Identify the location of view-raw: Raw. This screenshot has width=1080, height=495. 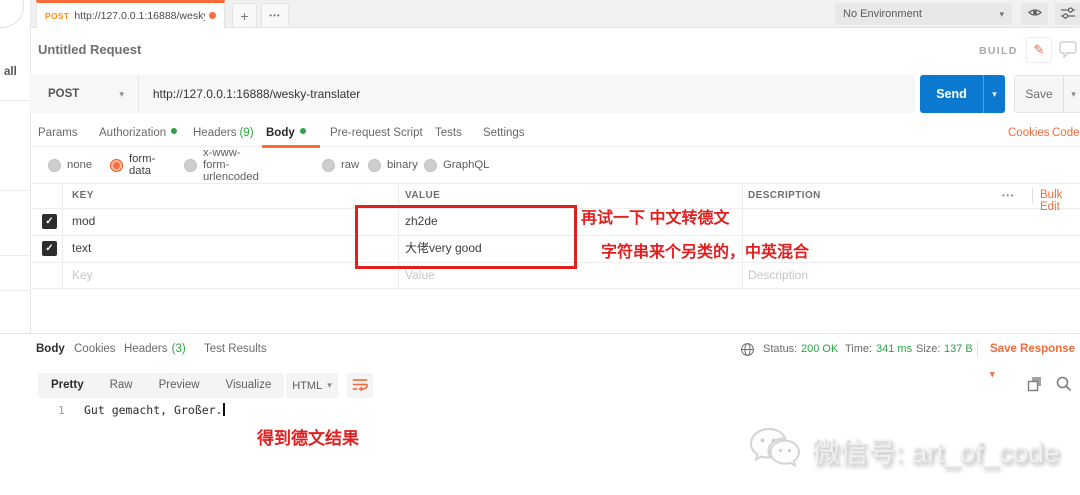
(121, 385).